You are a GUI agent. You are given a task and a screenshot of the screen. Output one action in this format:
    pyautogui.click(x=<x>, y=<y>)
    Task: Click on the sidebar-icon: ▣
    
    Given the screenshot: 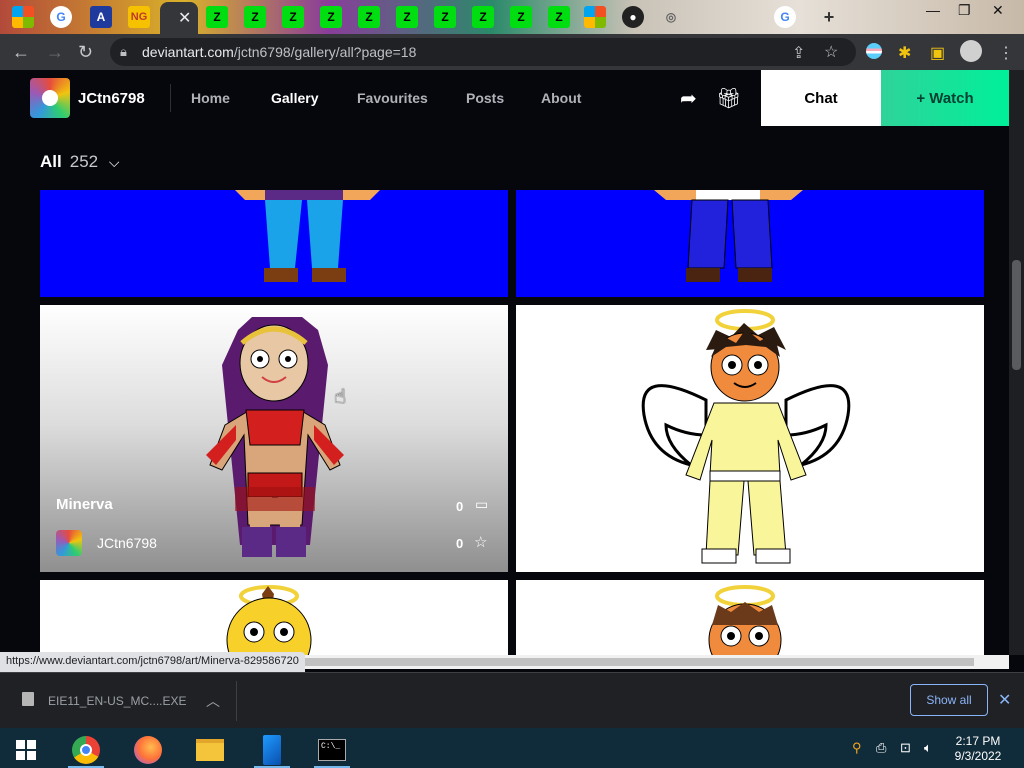 What is the action you would take?
    pyautogui.click(x=937, y=53)
    